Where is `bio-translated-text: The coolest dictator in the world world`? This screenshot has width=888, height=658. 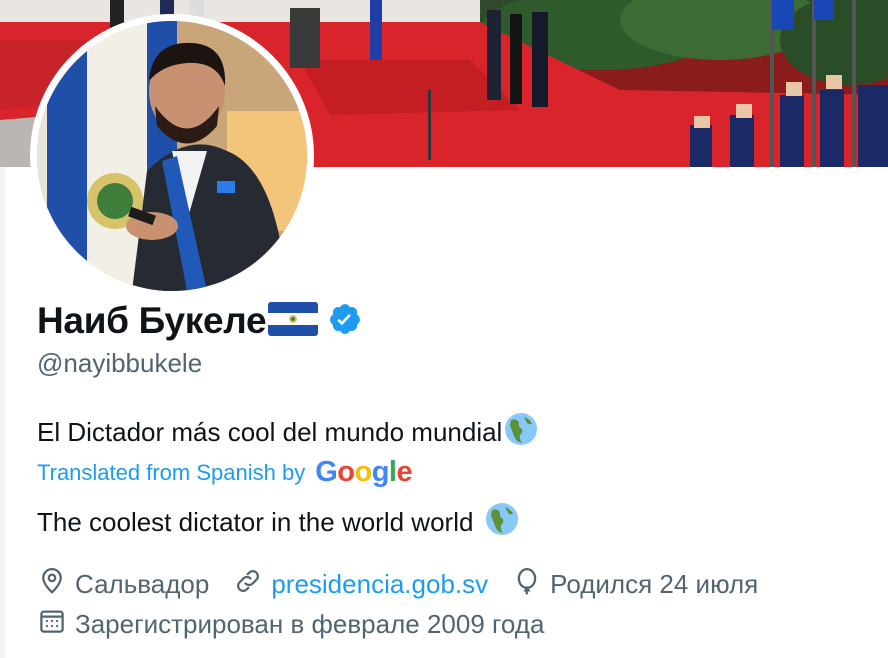
bio-translated-text: The coolest dictator in the world world is located at coordinates (255, 522).